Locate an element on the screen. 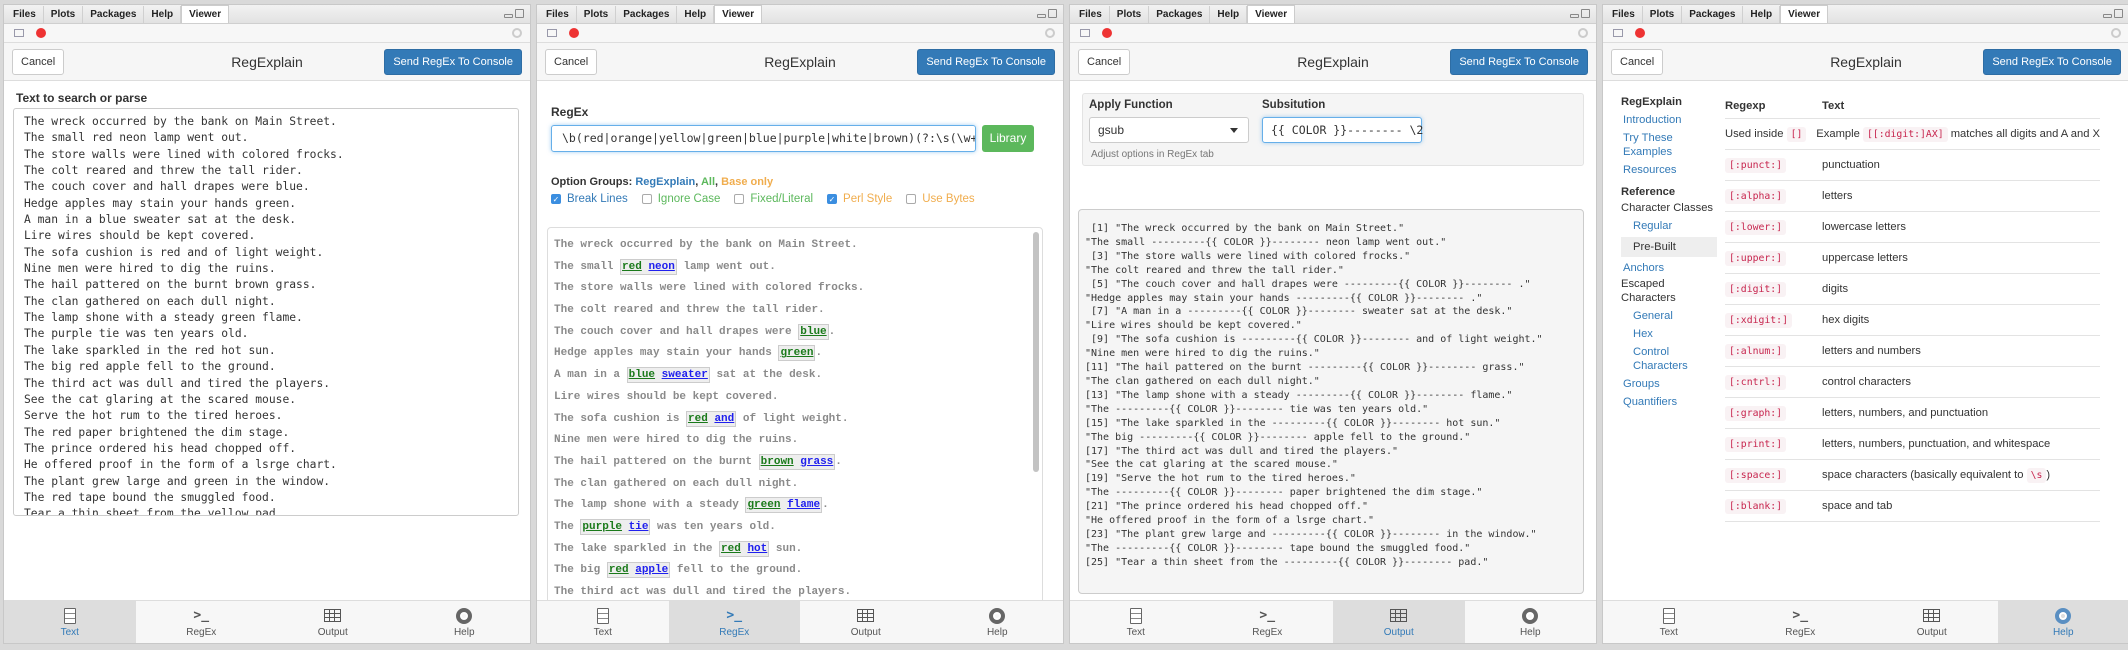 This screenshot has width=2128, height=650. option-group-link: RegExplain is located at coordinates (665, 182).